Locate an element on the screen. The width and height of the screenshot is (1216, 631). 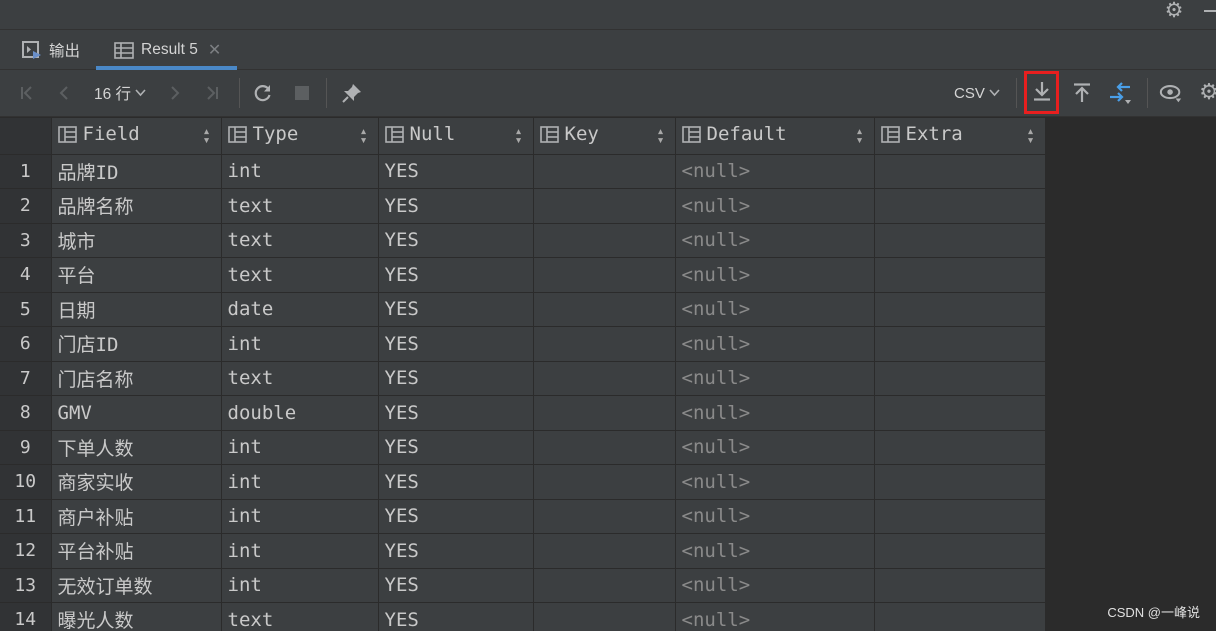
compare-icon is located at coordinates (1121, 93).